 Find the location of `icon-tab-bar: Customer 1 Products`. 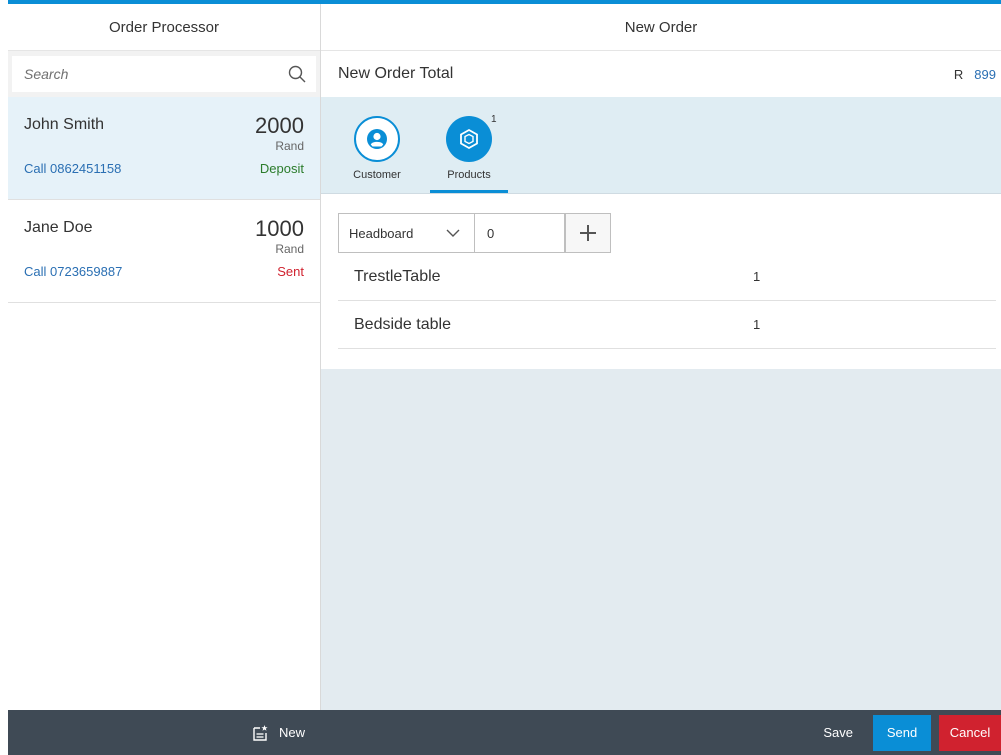

icon-tab-bar: Customer 1 Products is located at coordinates (661, 145).